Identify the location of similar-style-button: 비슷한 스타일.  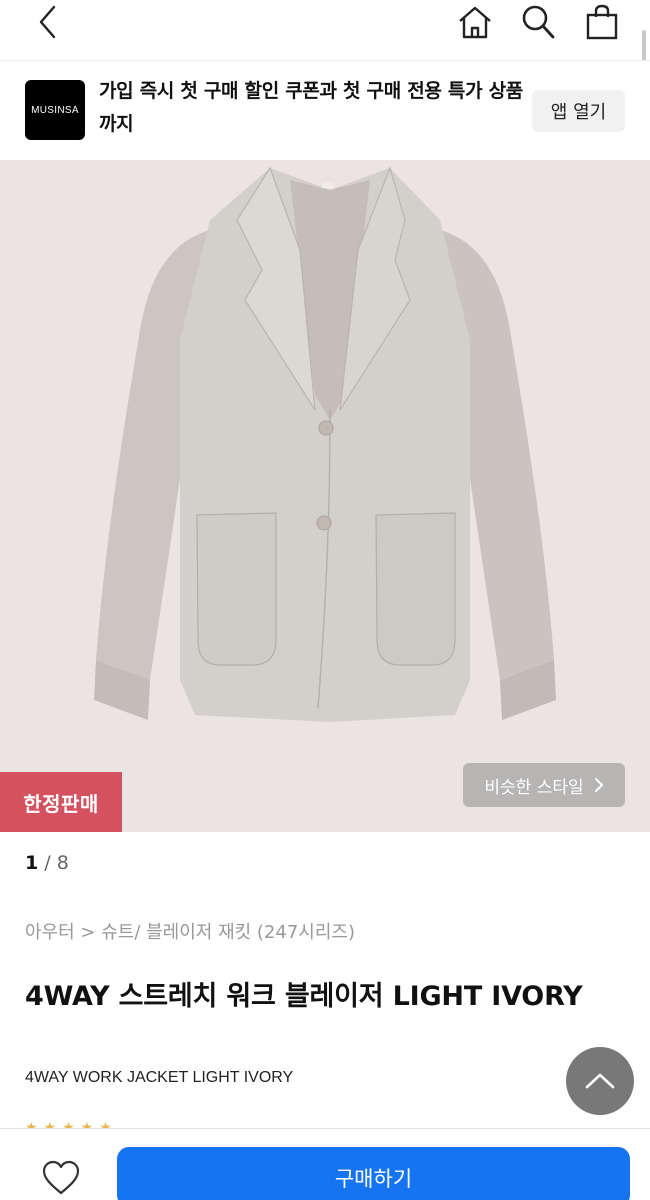
(544, 785).